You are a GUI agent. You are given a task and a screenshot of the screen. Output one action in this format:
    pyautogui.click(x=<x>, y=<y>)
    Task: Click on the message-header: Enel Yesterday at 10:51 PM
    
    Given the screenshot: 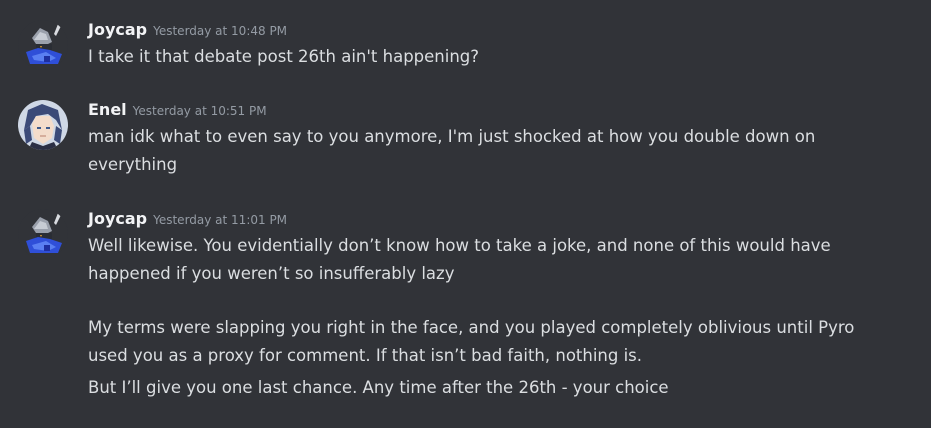 What is the action you would take?
    pyautogui.click(x=177, y=112)
    